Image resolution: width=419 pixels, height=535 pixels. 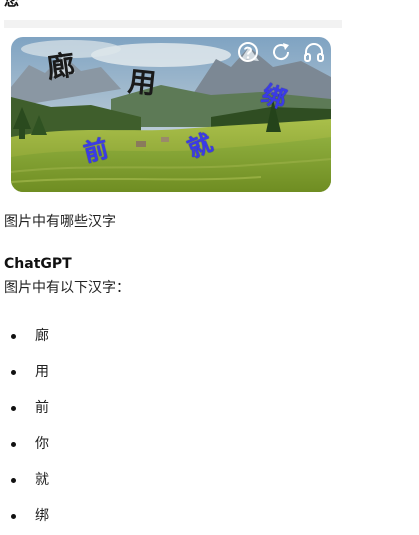 What do you see at coordinates (12, 4) in the screenshot?
I see `user-label: 您` at bounding box center [12, 4].